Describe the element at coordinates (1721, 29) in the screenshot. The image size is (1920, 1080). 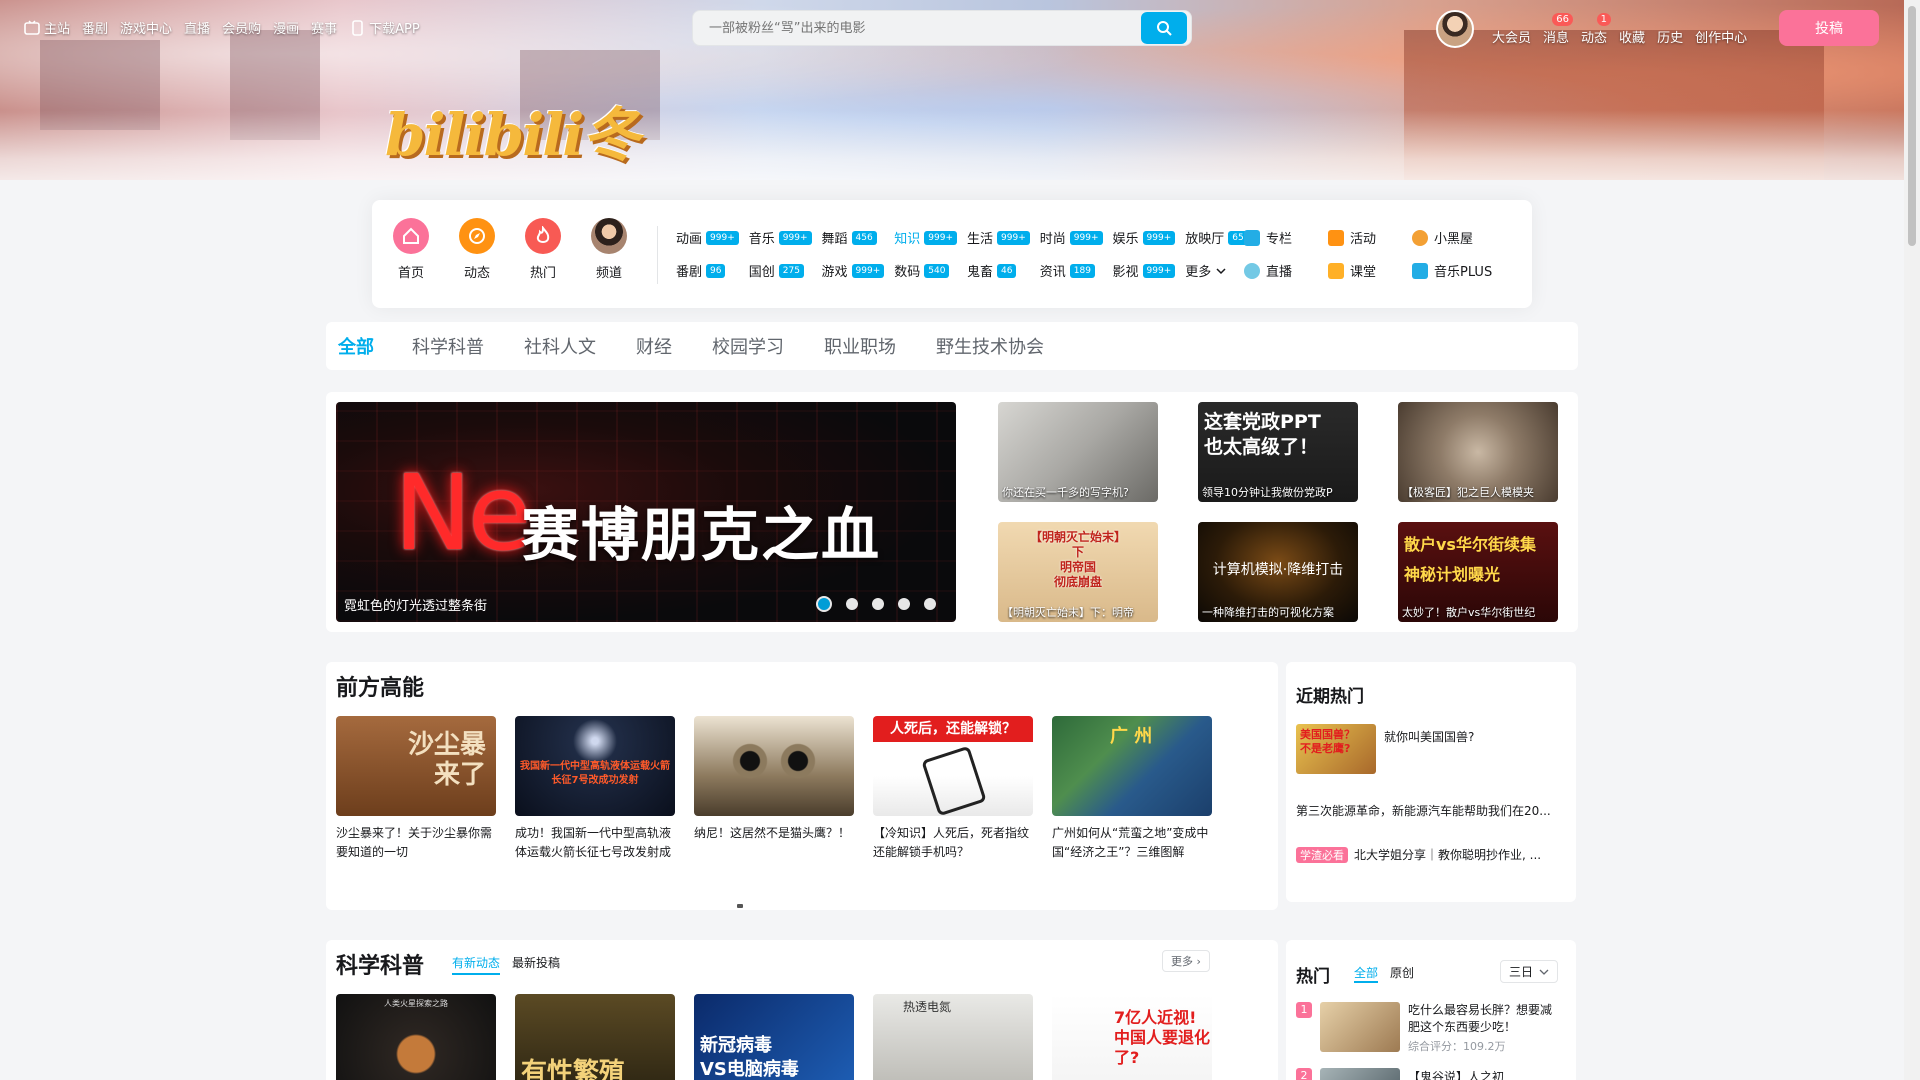
I see `nav-creator-center: 创作中心` at that location.